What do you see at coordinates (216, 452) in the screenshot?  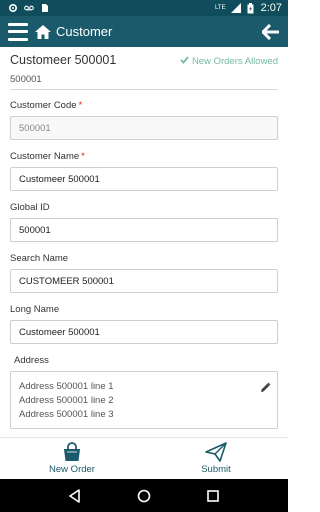 I see `send-icon` at bounding box center [216, 452].